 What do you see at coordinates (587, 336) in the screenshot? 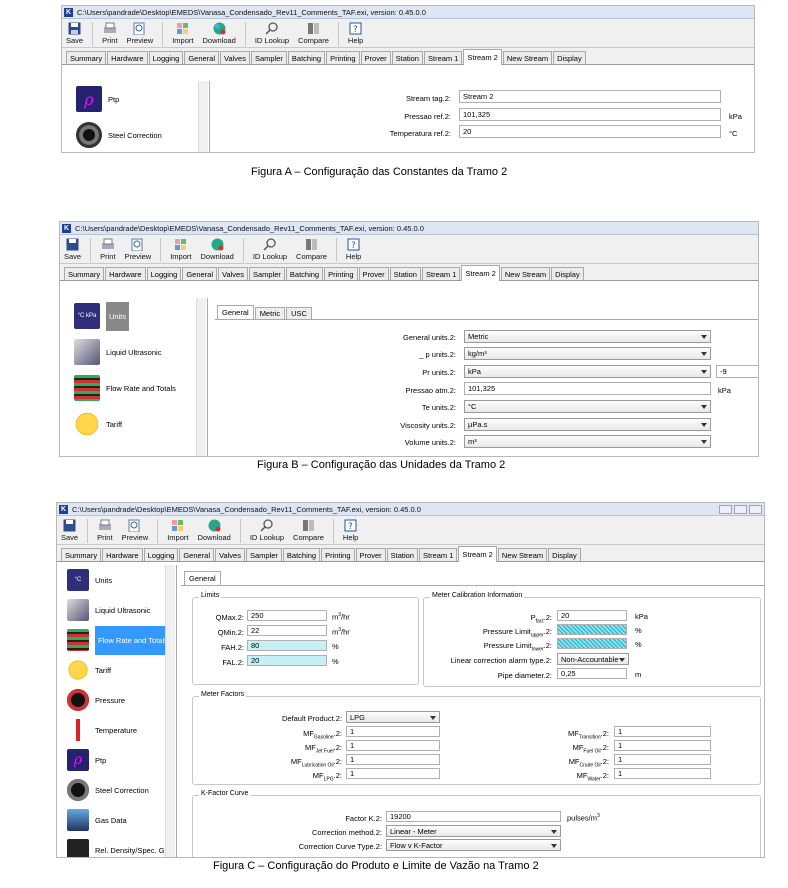
I see `general-units-select: Metric` at bounding box center [587, 336].